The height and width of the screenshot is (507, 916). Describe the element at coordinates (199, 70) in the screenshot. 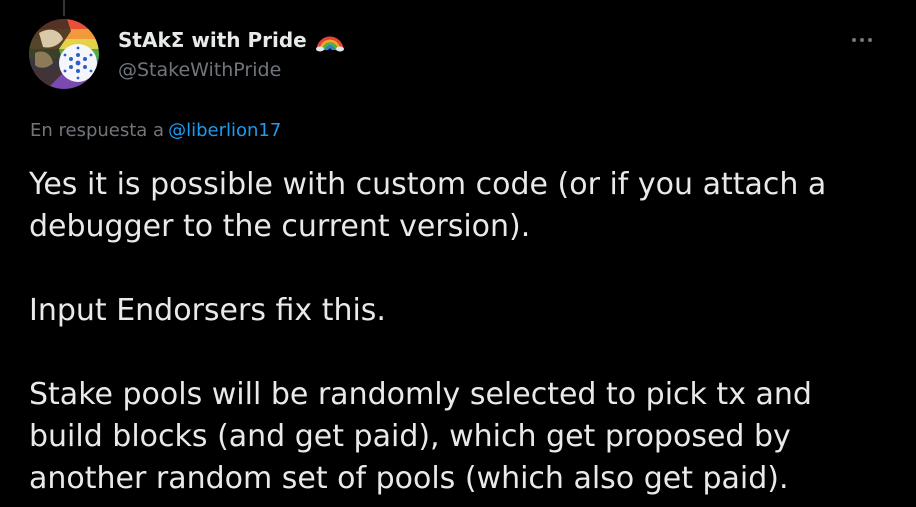

I see `user-handle: @StakeWithPride` at that location.